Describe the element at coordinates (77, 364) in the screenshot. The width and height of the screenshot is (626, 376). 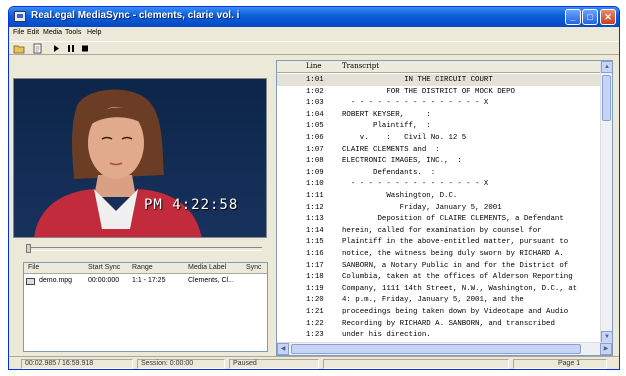
I see `status-position: 00:02.985 / 16:59.918` at that location.